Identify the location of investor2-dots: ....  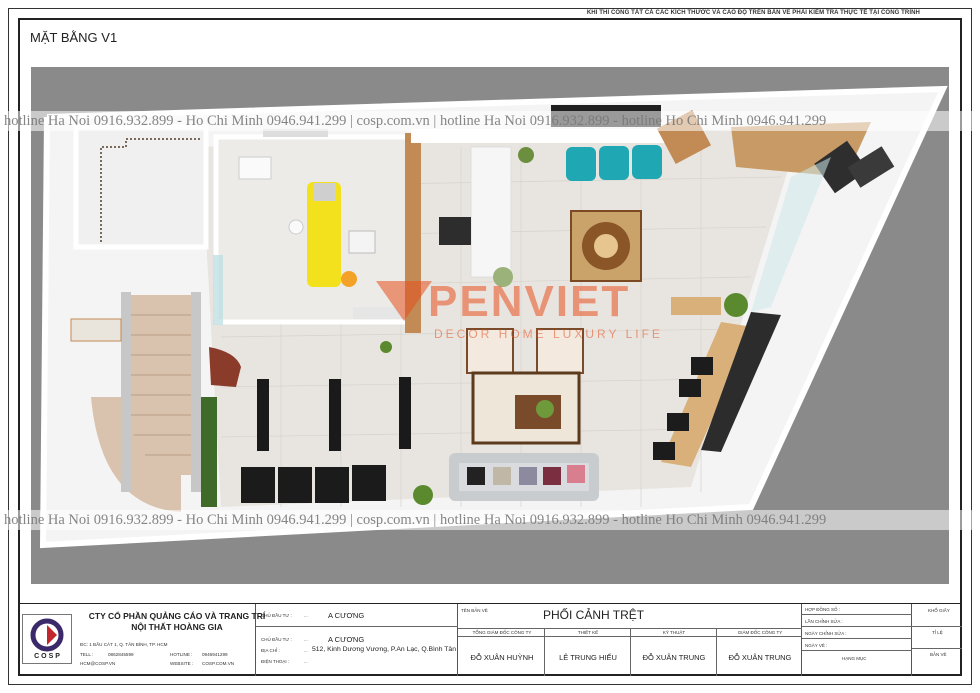
(306, 639).